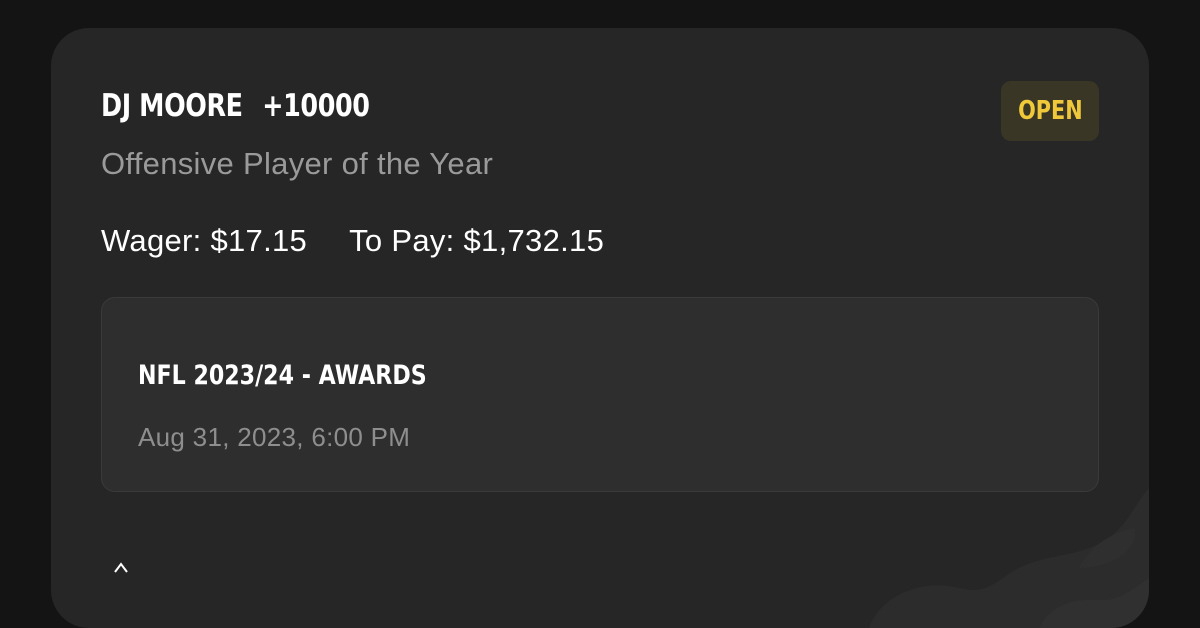 The image size is (1200, 628). Describe the element at coordinates (172, 106) in the screenshot. I see `player-name: DJ MOORE` at that location.